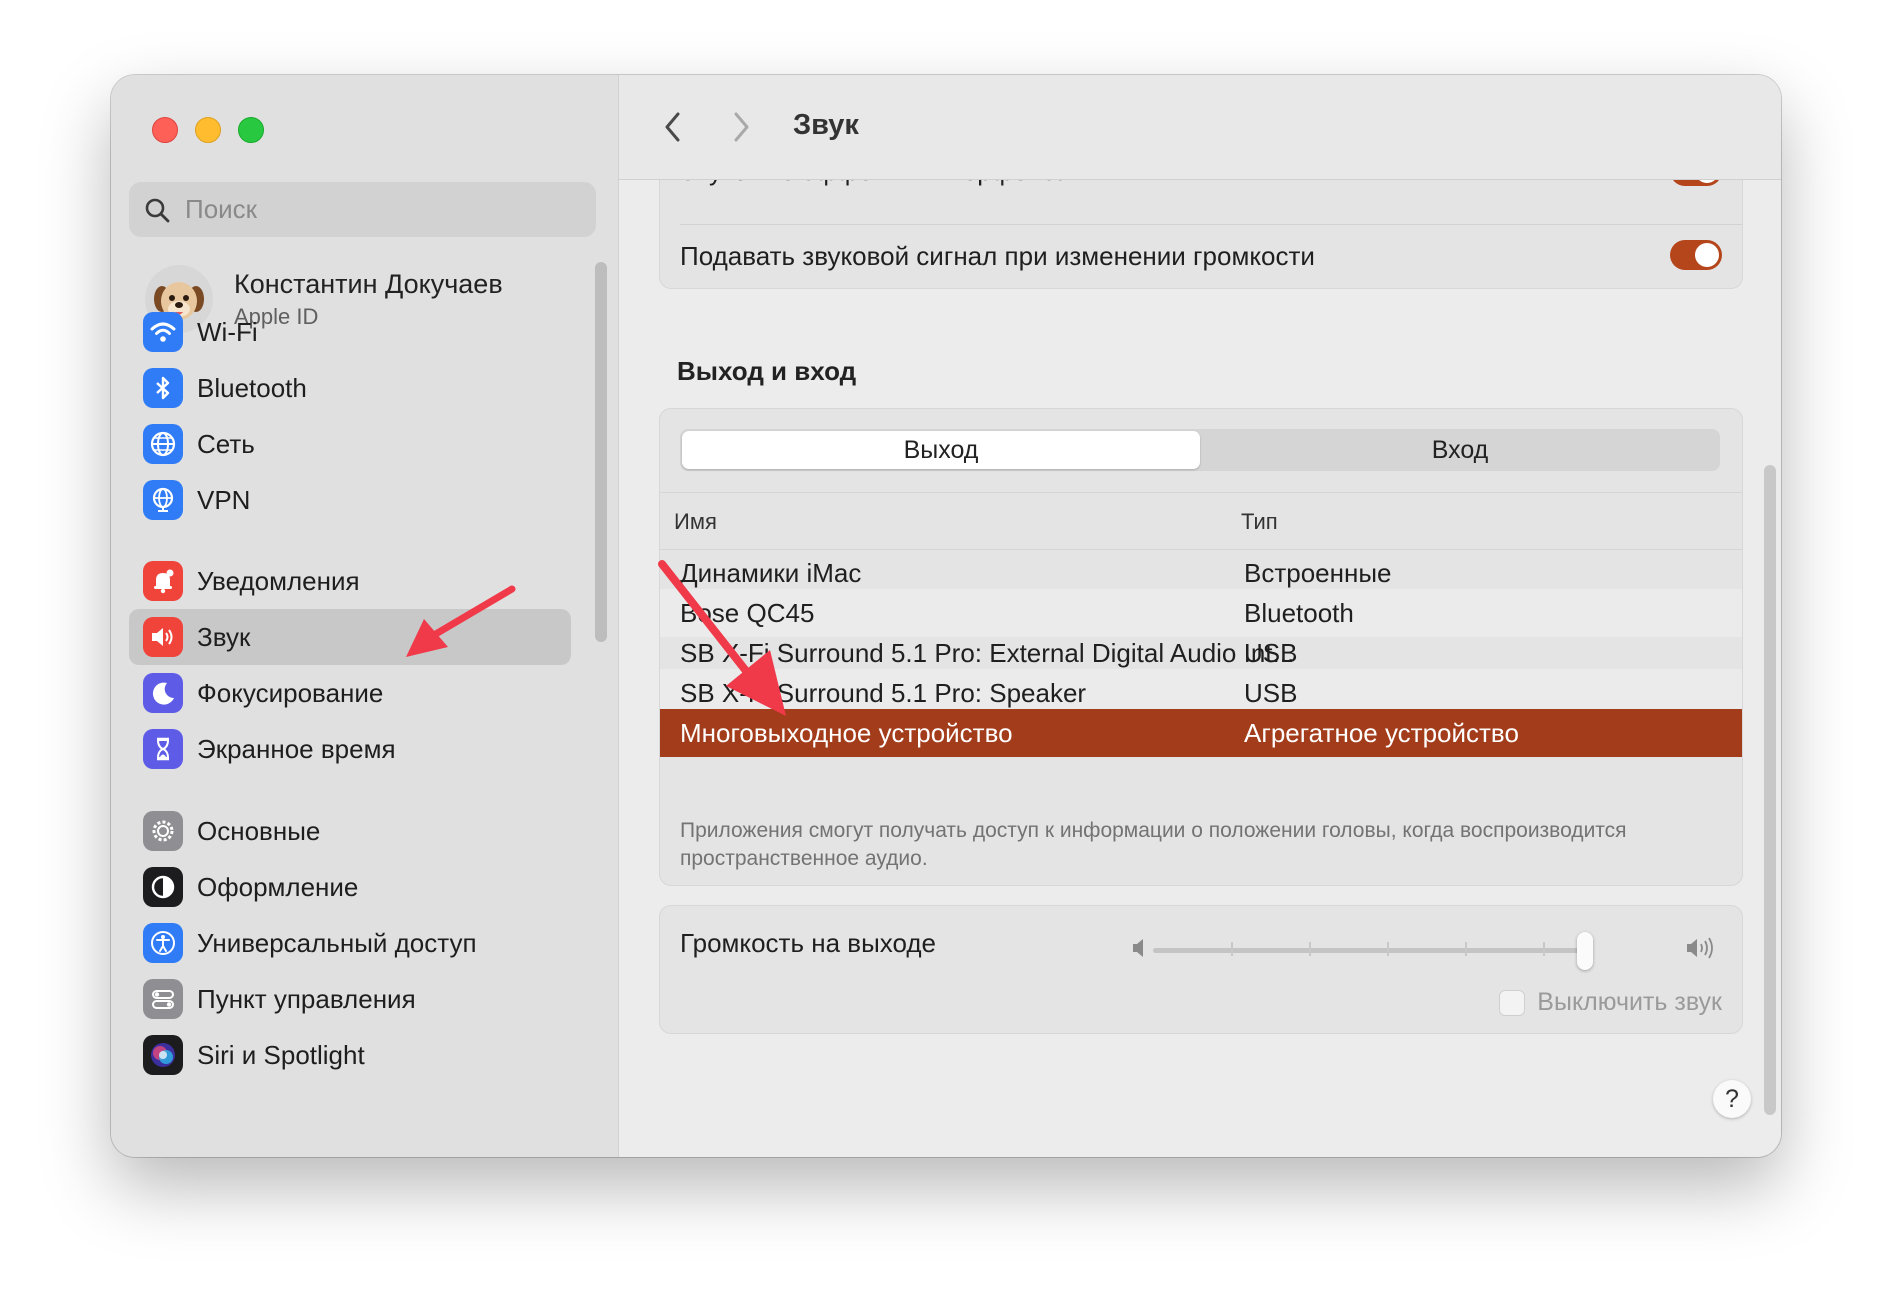 This screenshot has width=1894, height=1304. I want to click on slider-knob, so click(1585, 951).